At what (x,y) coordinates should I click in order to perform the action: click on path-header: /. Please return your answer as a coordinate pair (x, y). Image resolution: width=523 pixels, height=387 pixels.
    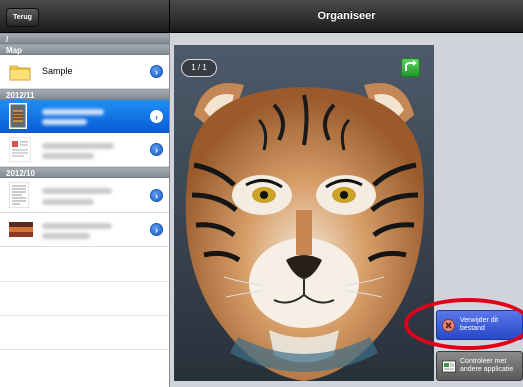
    Looking at the image, I should click on (84, 38).